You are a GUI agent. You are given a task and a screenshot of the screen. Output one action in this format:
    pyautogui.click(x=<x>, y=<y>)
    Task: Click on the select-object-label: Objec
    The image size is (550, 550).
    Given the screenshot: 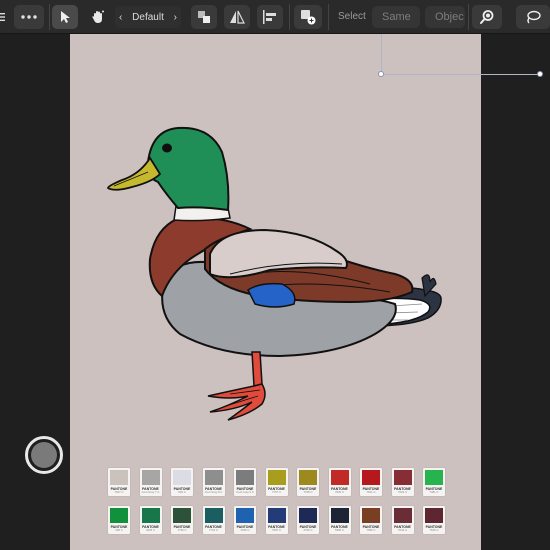 What is the action you would take?
    pyautogui.click(x=449, y=17)
    